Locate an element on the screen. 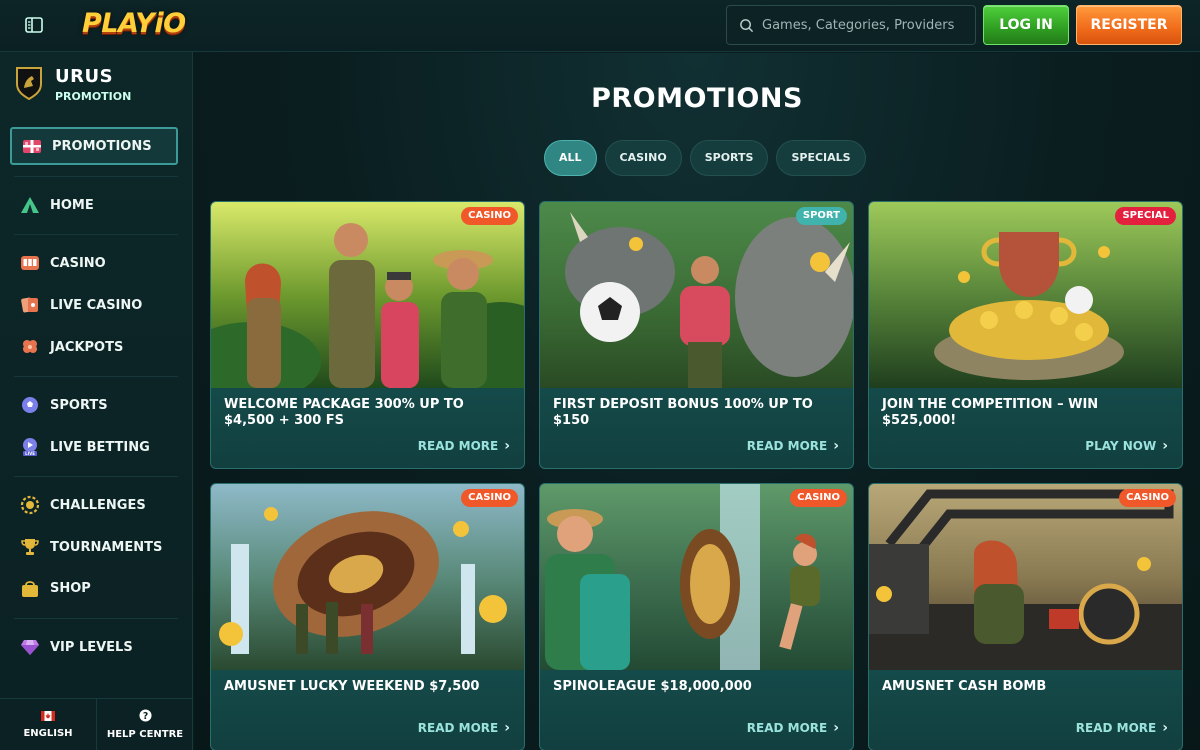 Image resolution: width=1200 pixels, height=750 pixels. login-button: LOG IN is located at coordinates (1026, 25).